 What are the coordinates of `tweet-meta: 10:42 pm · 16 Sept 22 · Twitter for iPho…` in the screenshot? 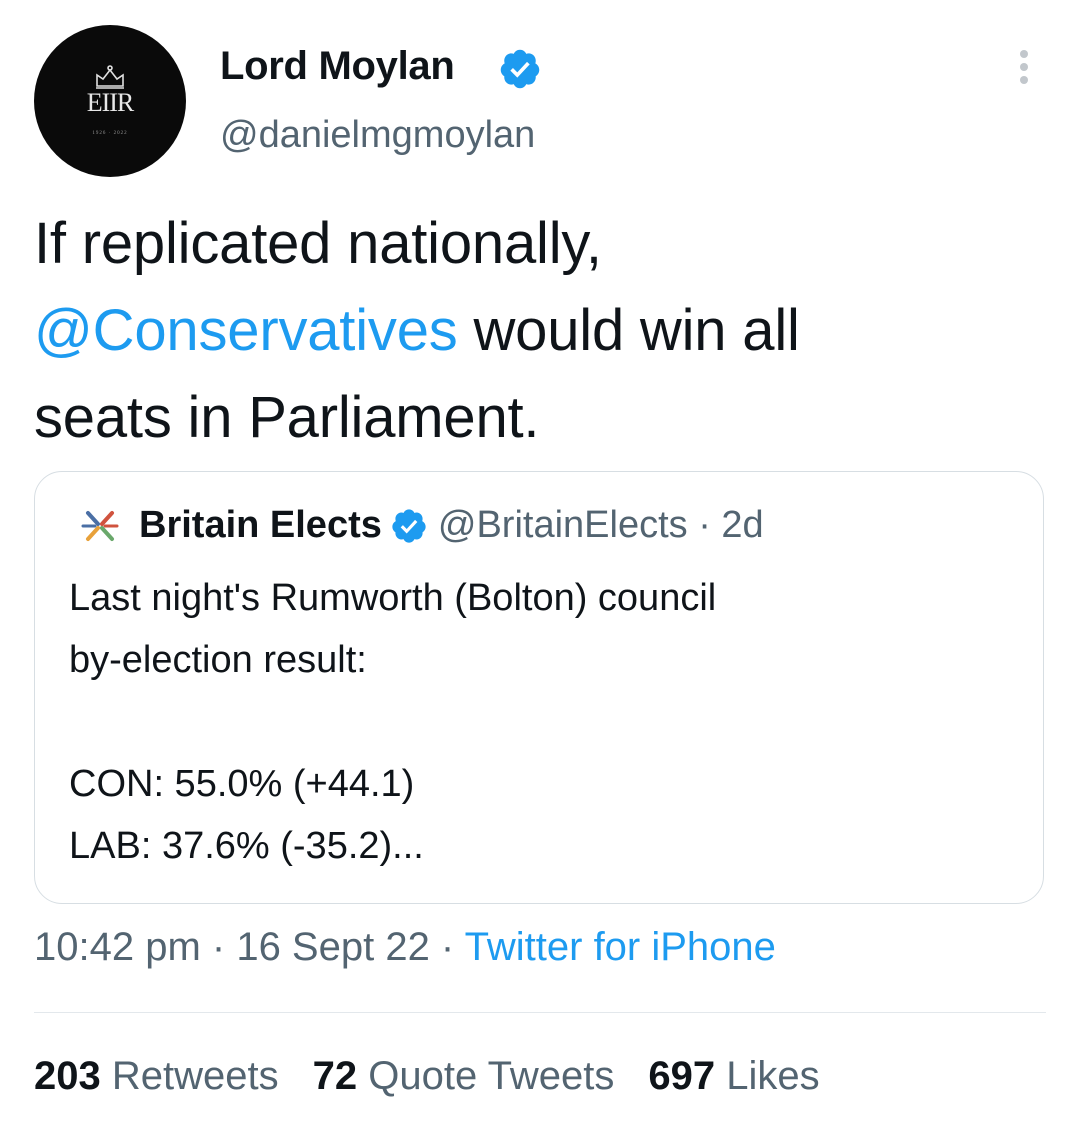 It's located at (405, 947).